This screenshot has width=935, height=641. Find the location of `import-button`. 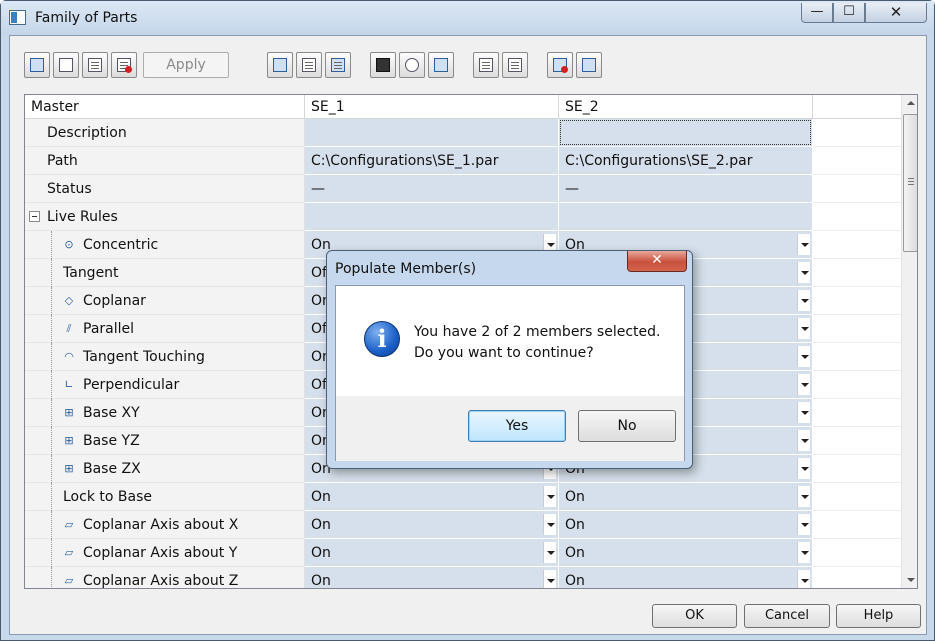

import-button is located at coordinates (515, 65).